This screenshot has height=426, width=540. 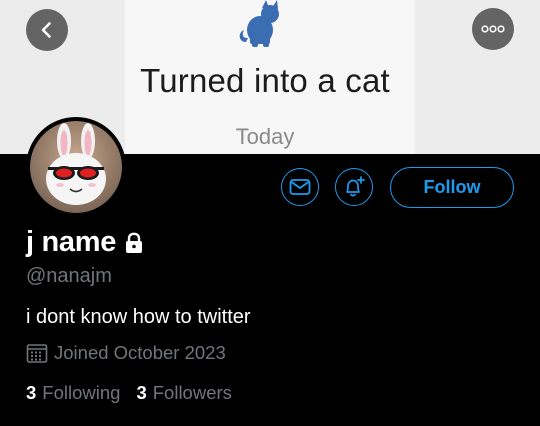 I want to click on ellipsis-icon, so click(x=493, y=29).